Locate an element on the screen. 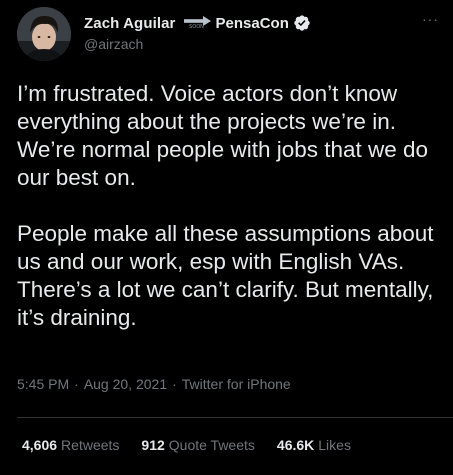 The width and height of the screenshot is (453, 475). tweet-stats: 4,606 Retweets 912 Quote Tweets 46.6K Likes is located at coordinates (197, 445).